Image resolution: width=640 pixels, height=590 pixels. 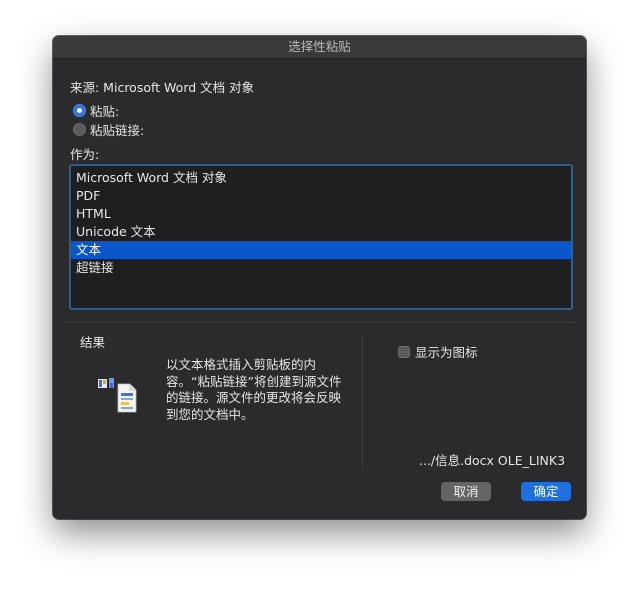 What do you see at coordinates (466, 491) in the screenshot?
I see `cancel-button: 取消` at bounding box center [466, 491].